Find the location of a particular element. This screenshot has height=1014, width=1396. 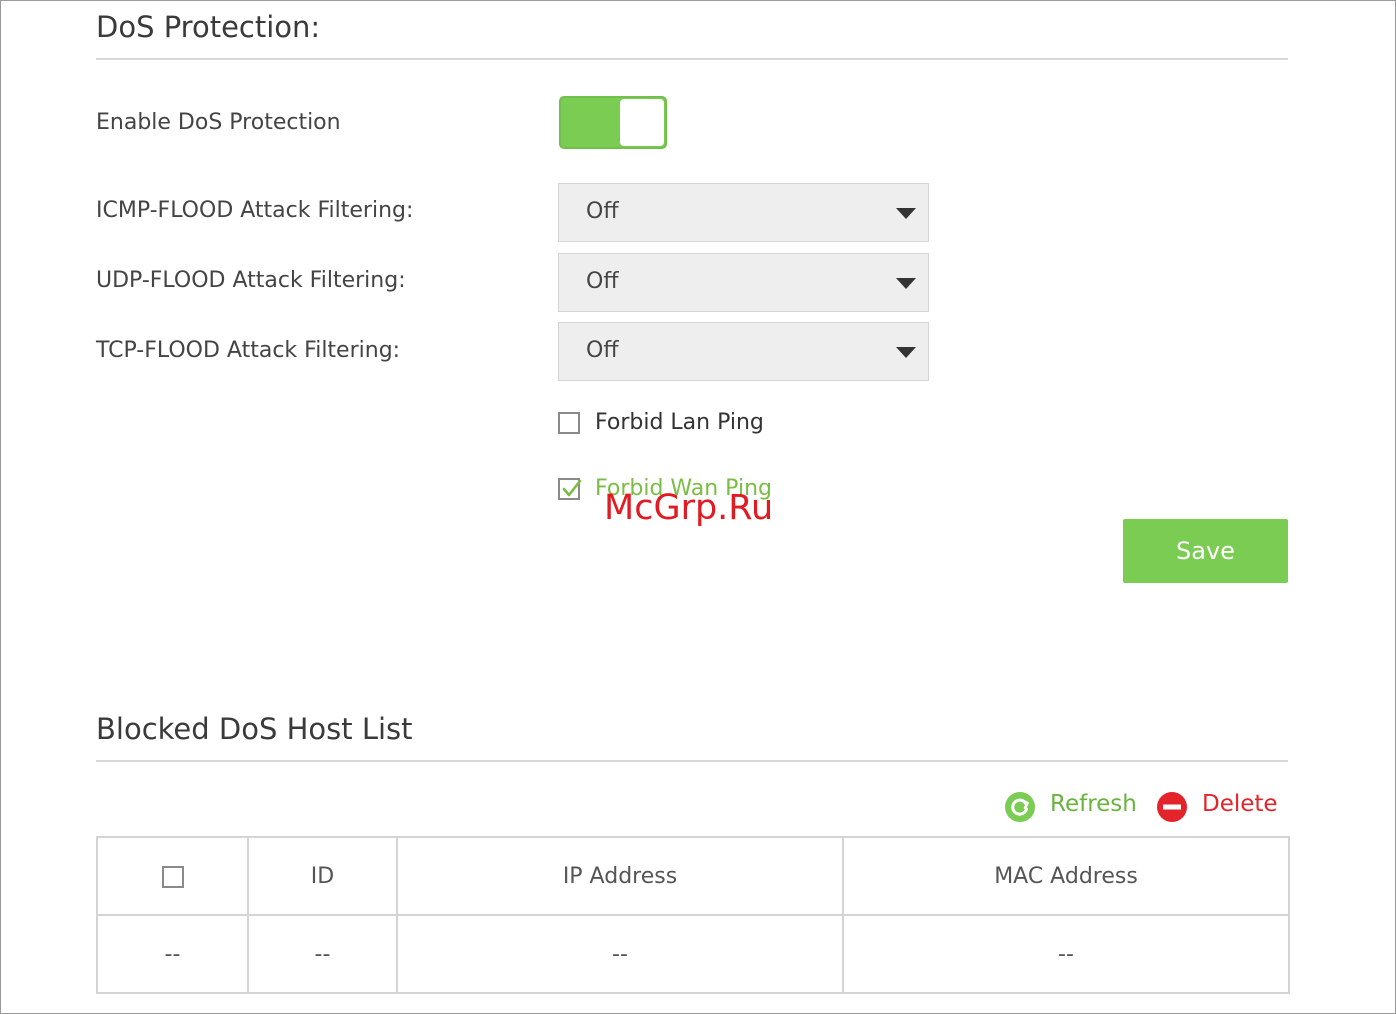

table-row: -- -- -- -- is located at coordinates (693, 954).